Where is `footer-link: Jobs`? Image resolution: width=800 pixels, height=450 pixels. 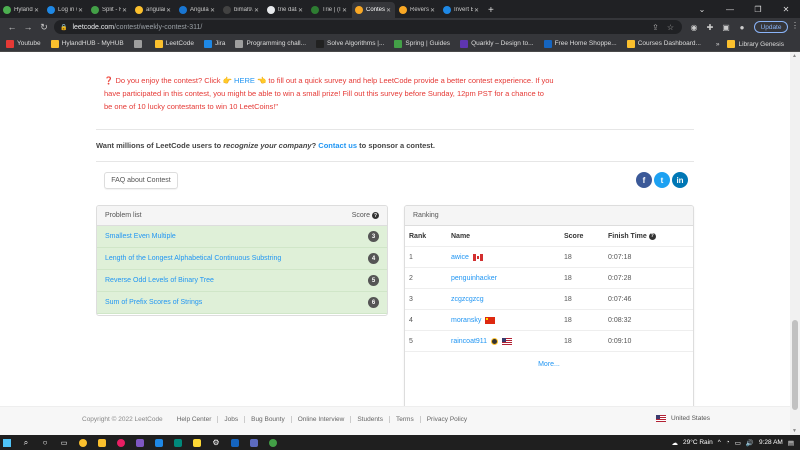 footer-link: Jobs is located at coordinates (230, 419).